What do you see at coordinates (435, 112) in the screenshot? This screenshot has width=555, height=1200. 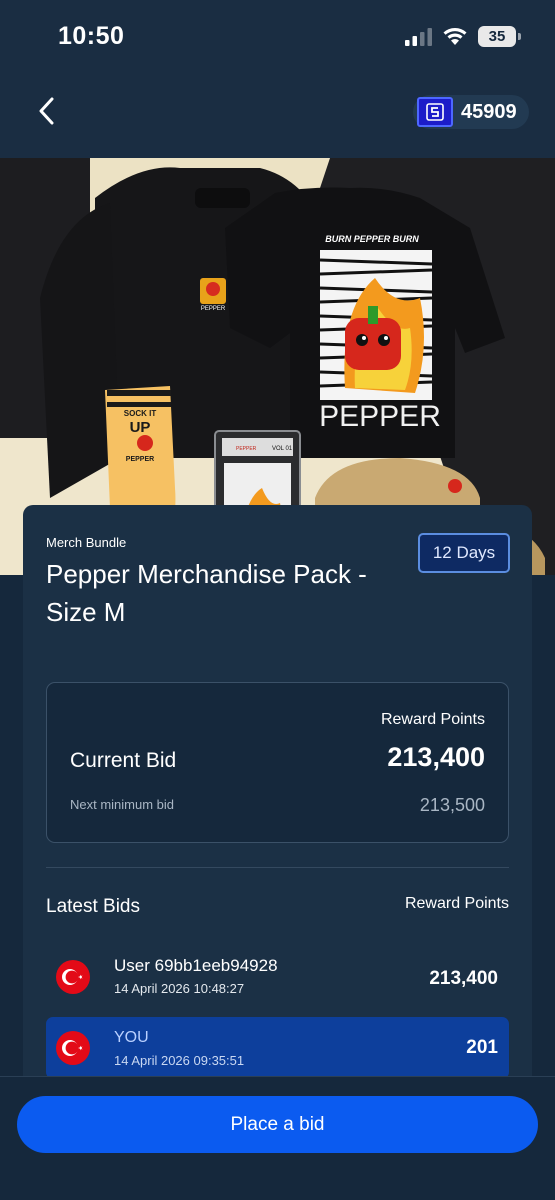 I see `points-logo-icon` at bounding box center [435, 112].